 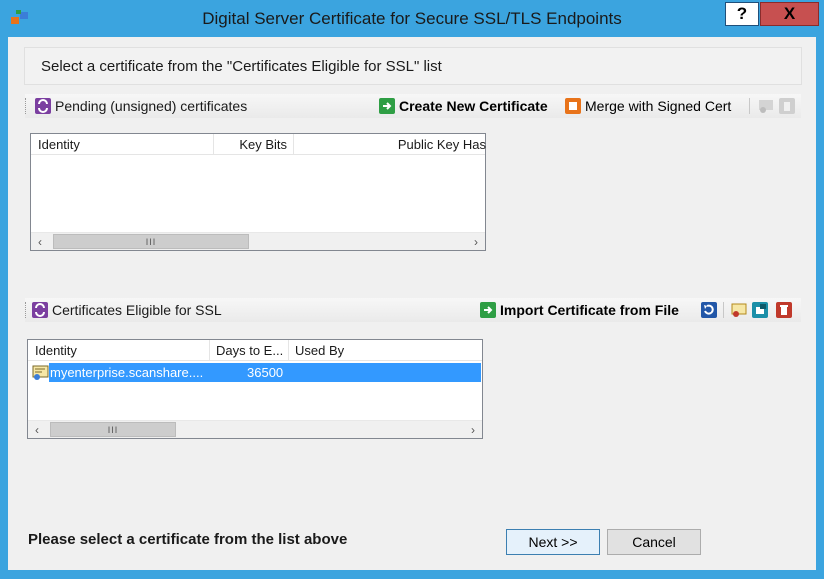 What do you see at coordinates (742, 14) in the screenshot?
I see `help-button: ?` at bounding box center [742, 14].